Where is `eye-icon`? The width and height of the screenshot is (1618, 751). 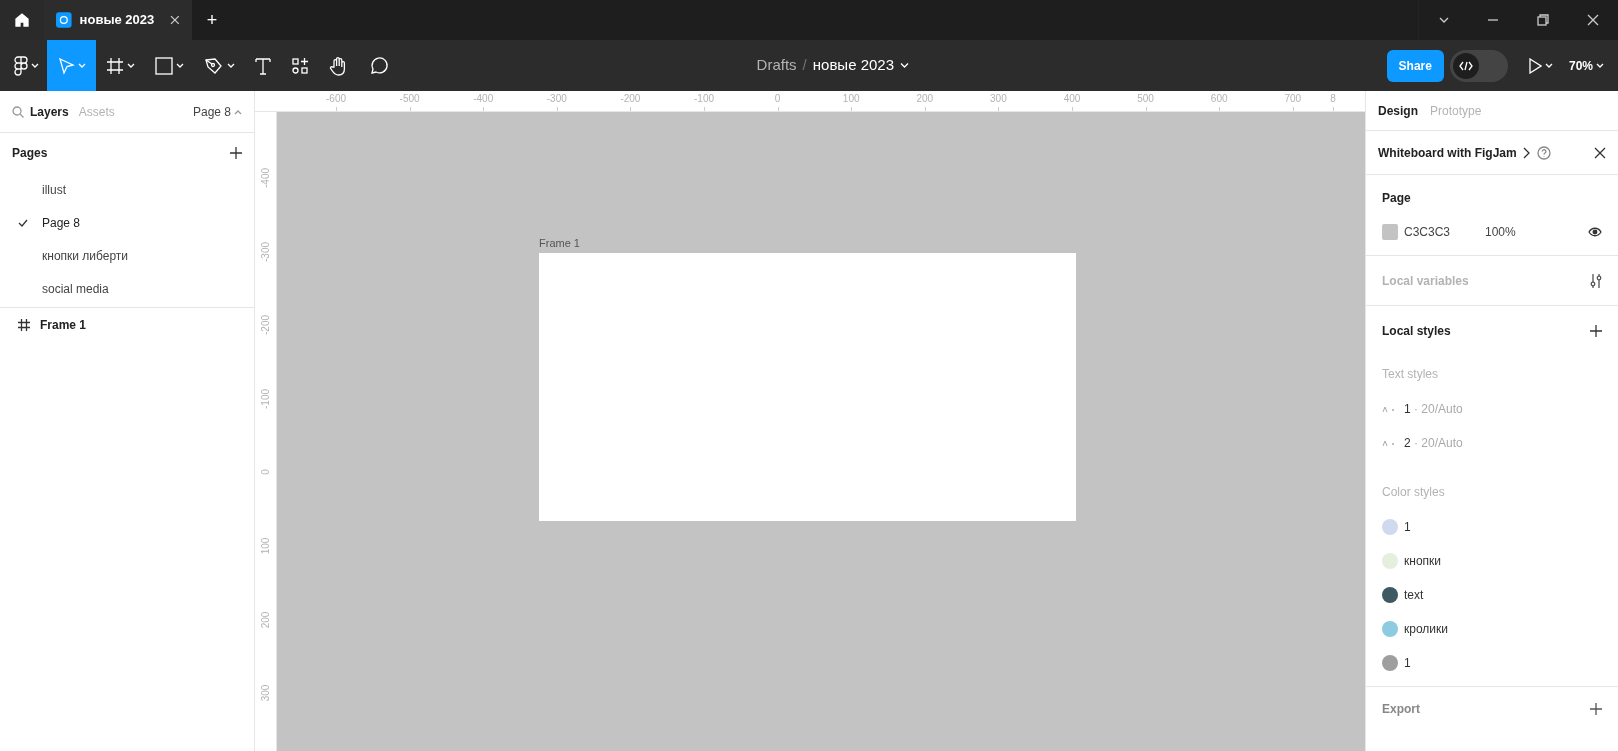
eye-icon is located at coordinates (1595, 232).